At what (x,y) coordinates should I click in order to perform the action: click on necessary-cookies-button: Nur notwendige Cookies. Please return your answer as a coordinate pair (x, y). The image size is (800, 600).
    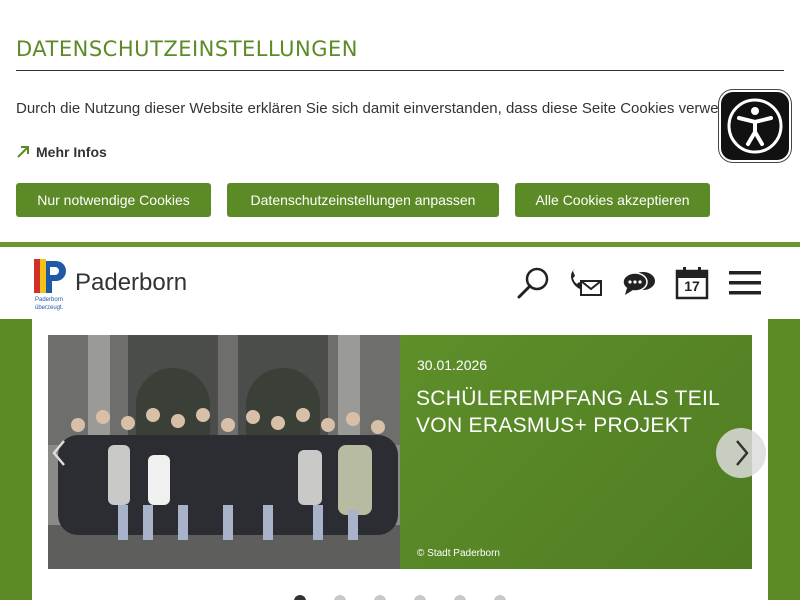
    Looking at the image, I should click on (113, 200).